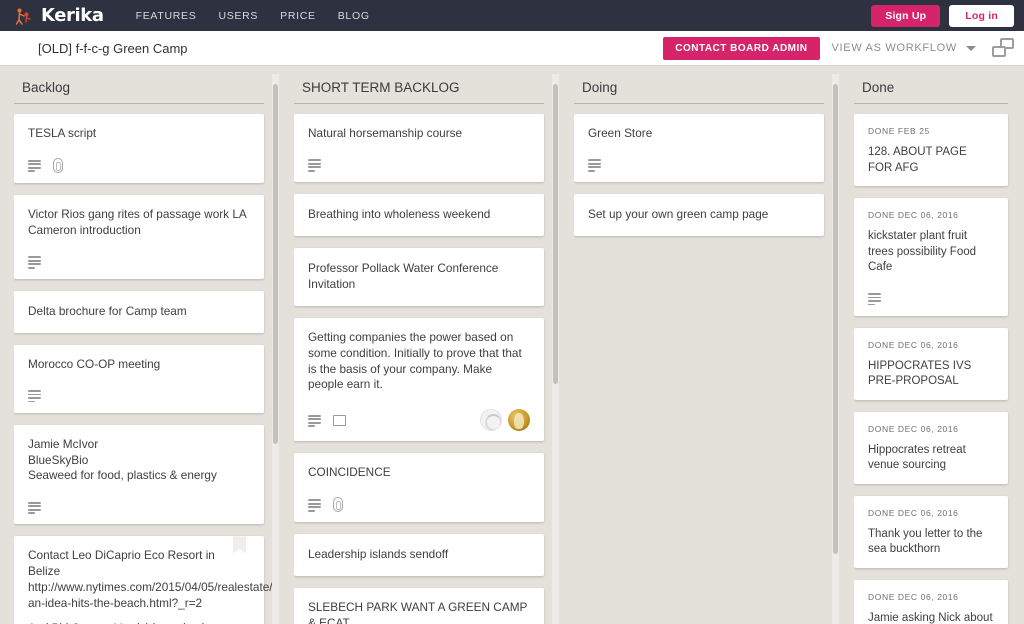  What do you see at coordinates (917, 160) in the screenshot?
I see `card-title: 128. ABOUT PAGE FOR AFG` at bounding box center [917, 160].